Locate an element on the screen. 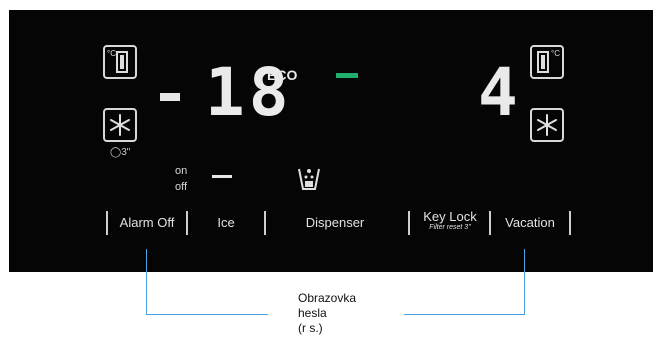 The height and width of the screenshot is (337, 657). freezer-unit: °C is located at coordinates (111, 53).